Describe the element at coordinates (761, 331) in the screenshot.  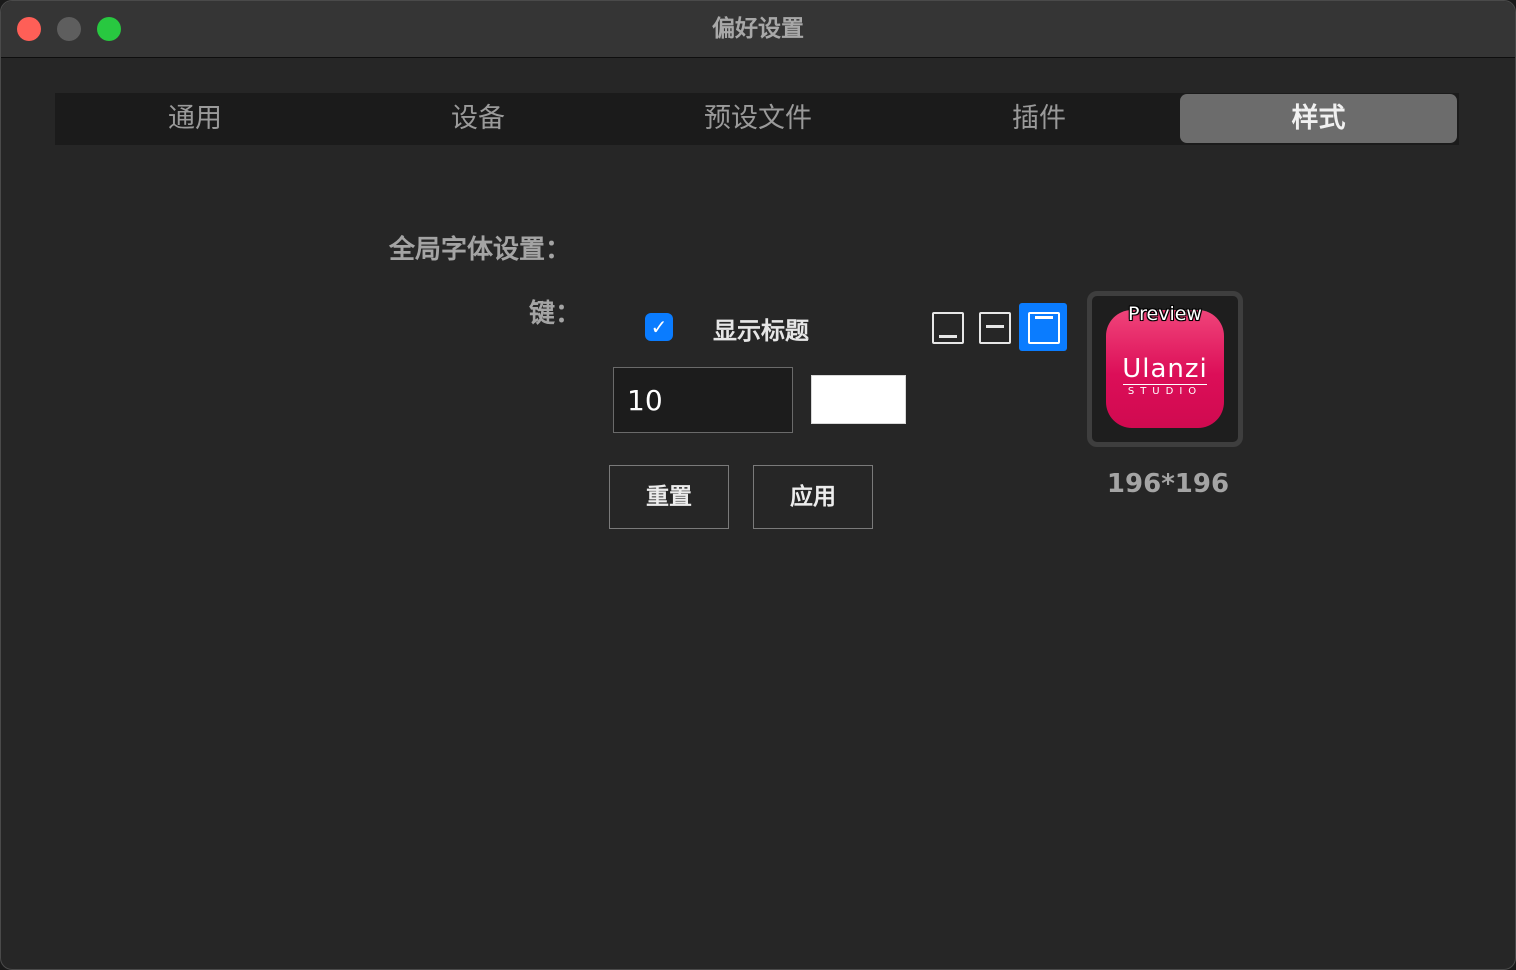
I see `show-title-label: 显示标题` at that location.